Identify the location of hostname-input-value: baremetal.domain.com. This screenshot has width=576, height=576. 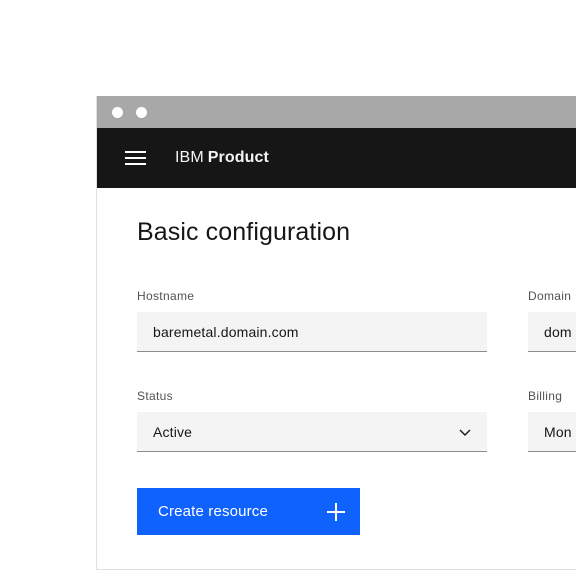
(226, 331).